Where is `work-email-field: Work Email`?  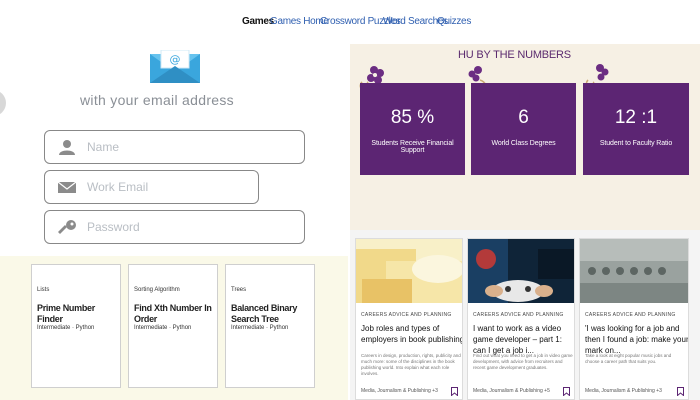
work-email-field: Work Email is located at coordinates (151, 187).